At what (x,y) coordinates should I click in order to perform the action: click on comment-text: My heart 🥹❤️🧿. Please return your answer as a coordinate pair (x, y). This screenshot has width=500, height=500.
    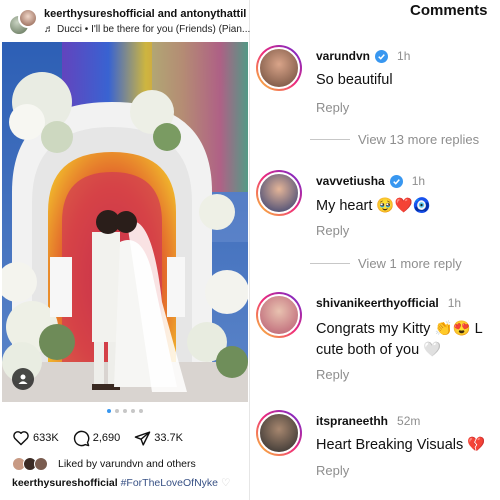
    Looking at the image, I should click on (373, 206).